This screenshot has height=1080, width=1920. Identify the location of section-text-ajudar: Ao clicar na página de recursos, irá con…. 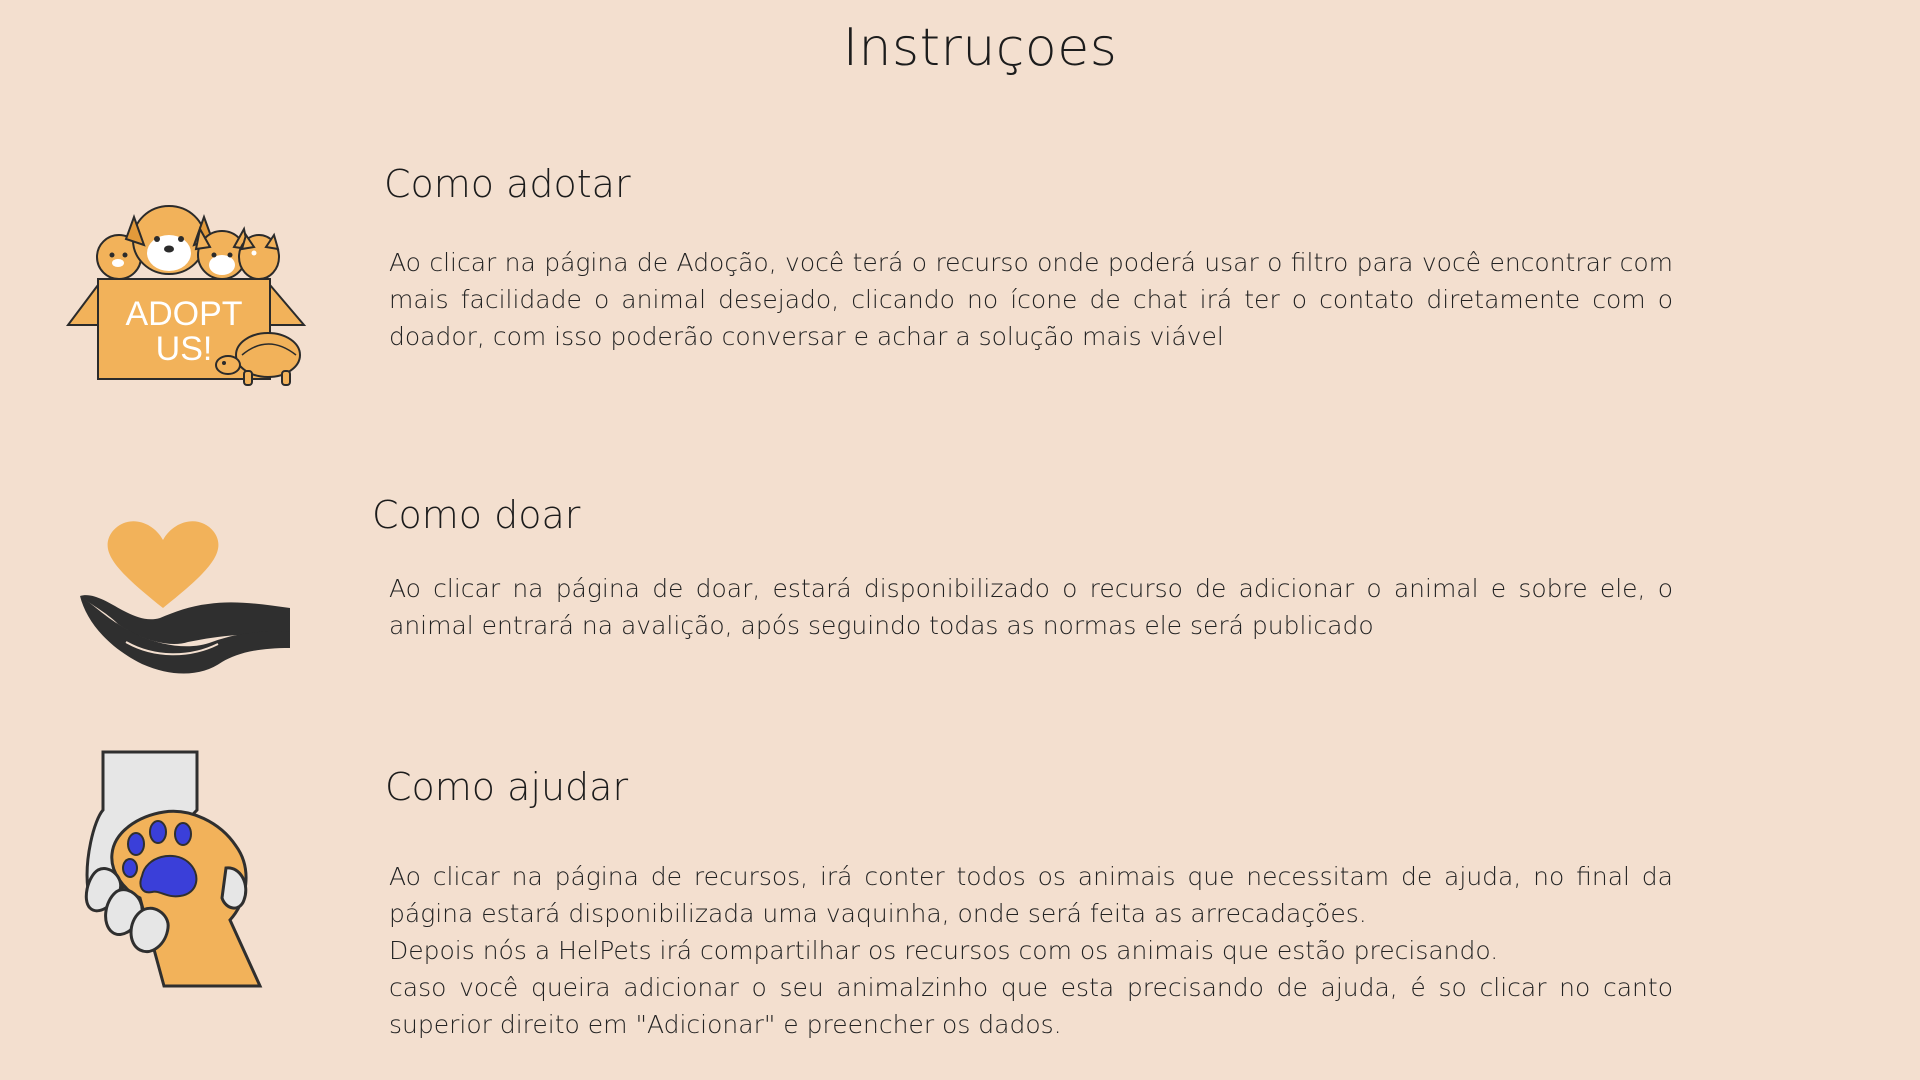
(1031, 950).